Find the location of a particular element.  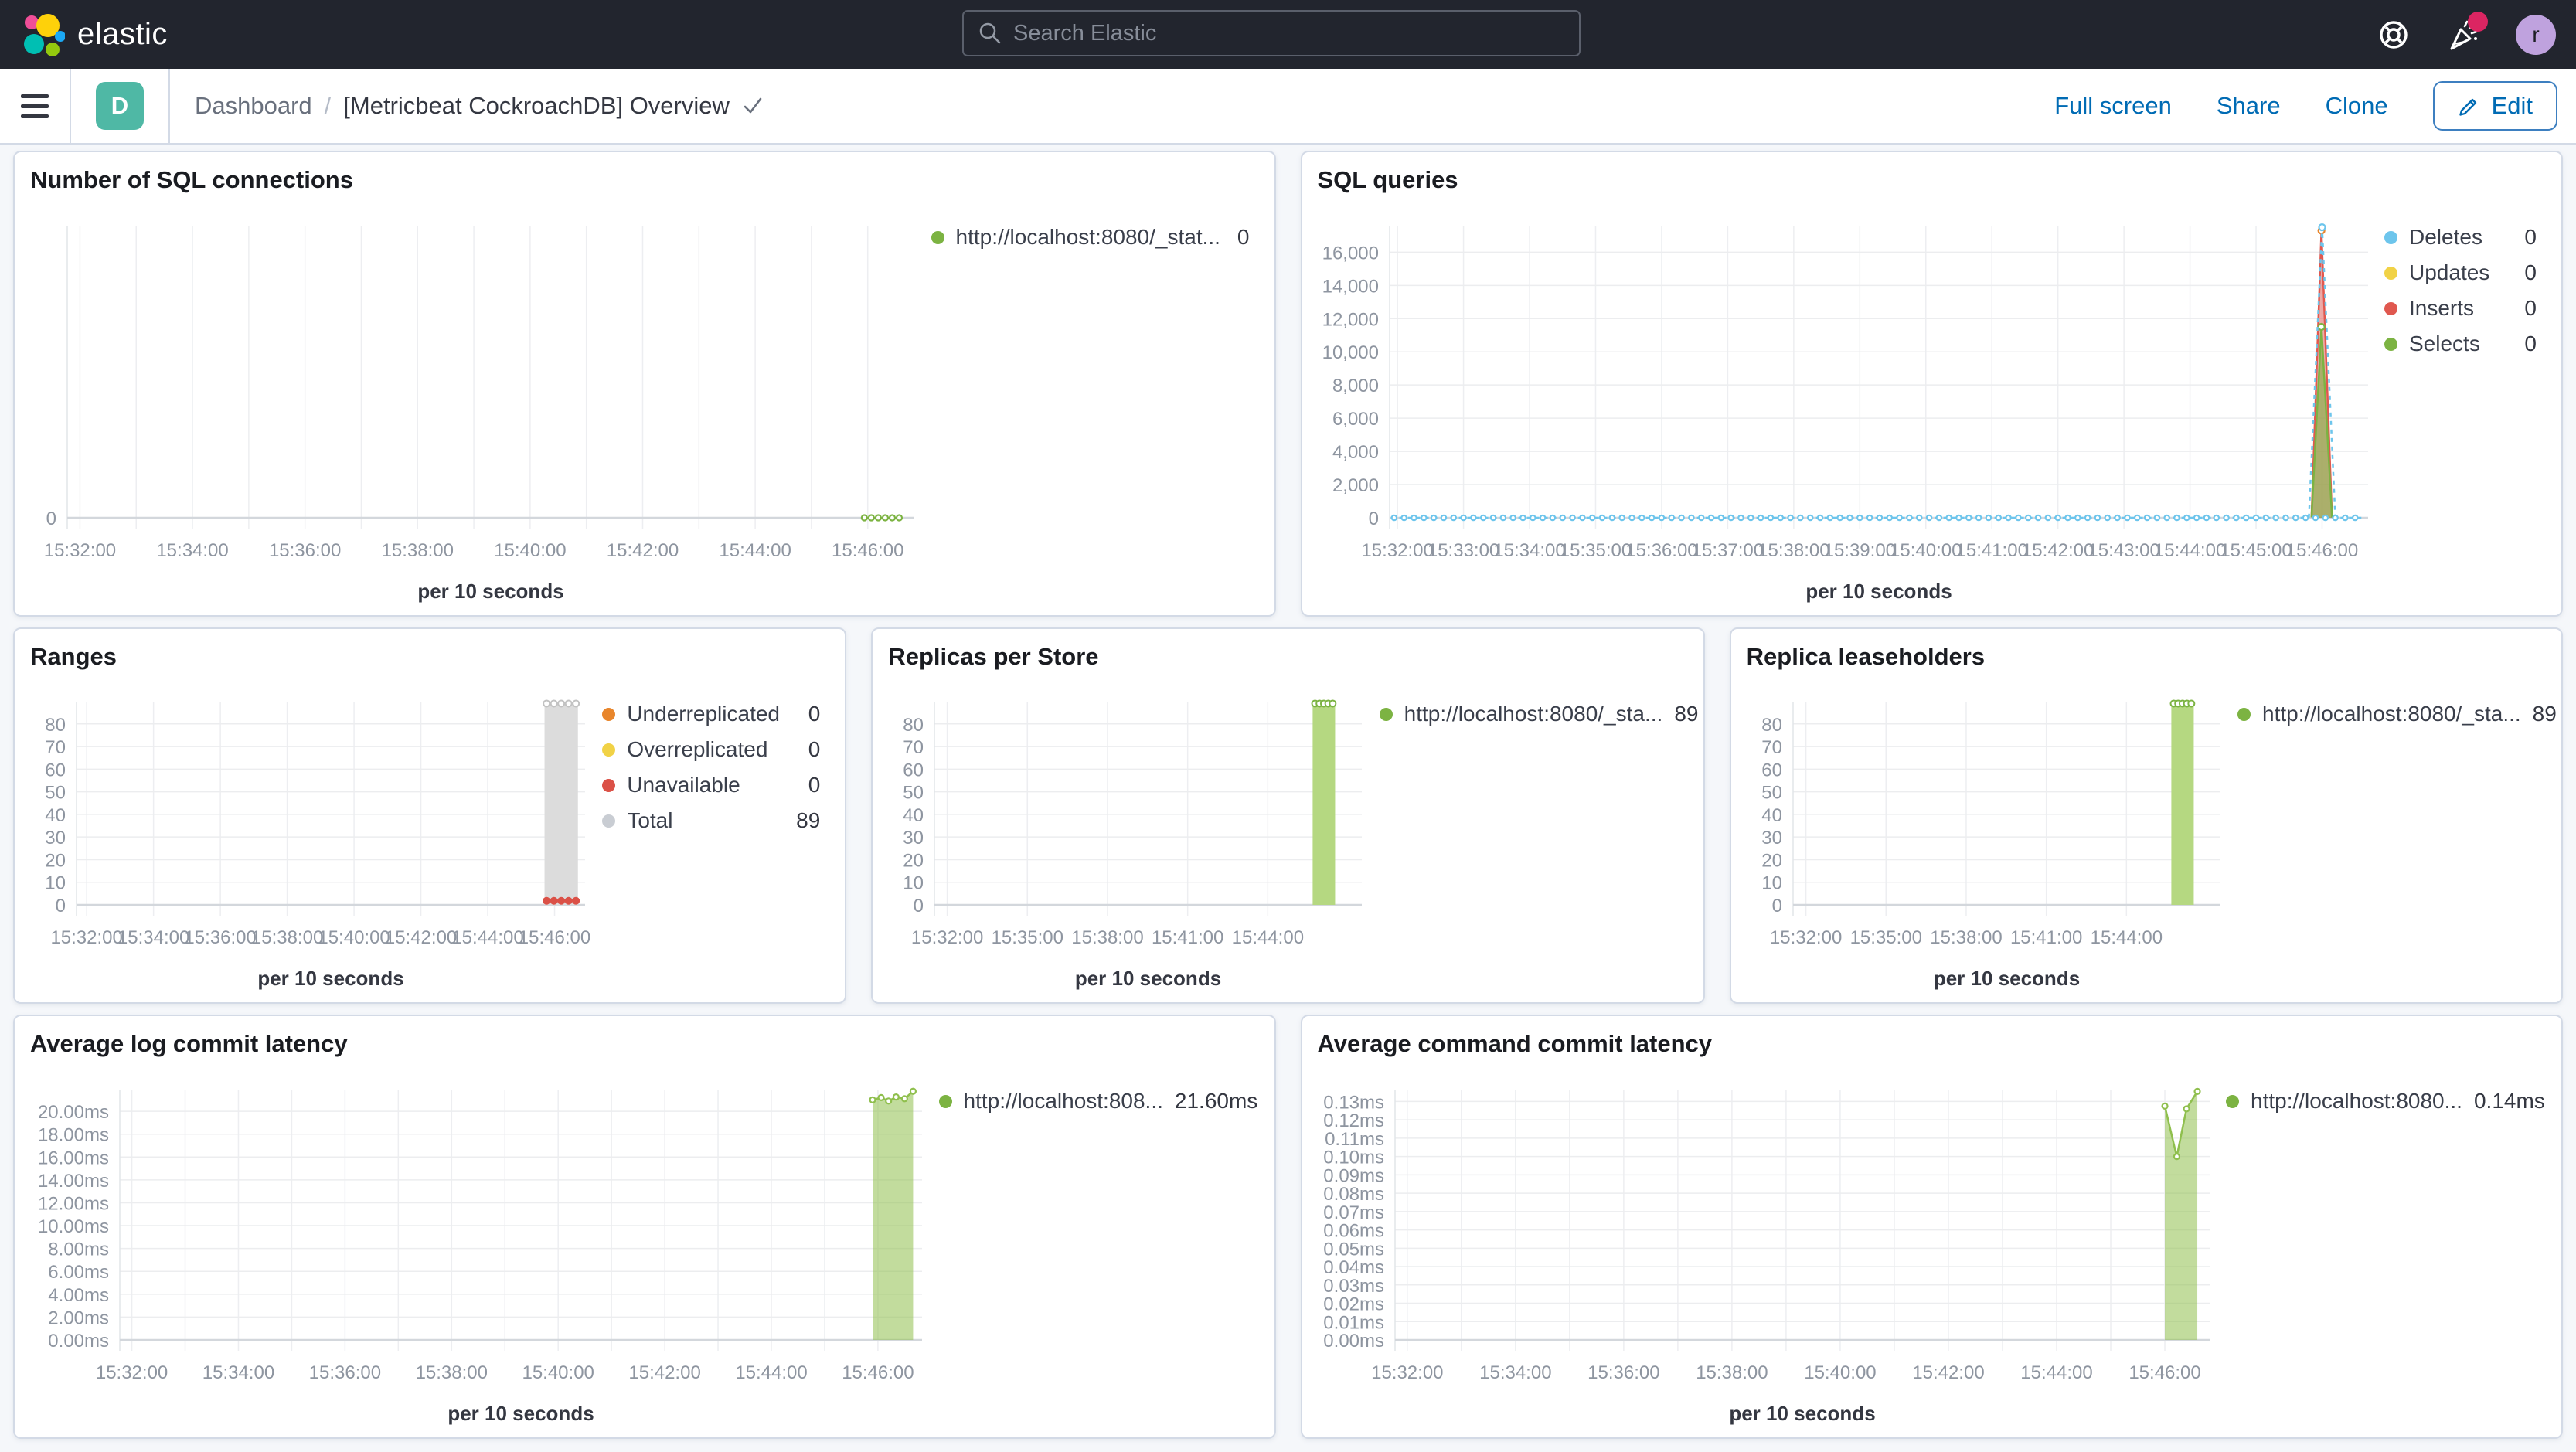

svg-text: 2.00ms is located at coordinates (78, 1318).